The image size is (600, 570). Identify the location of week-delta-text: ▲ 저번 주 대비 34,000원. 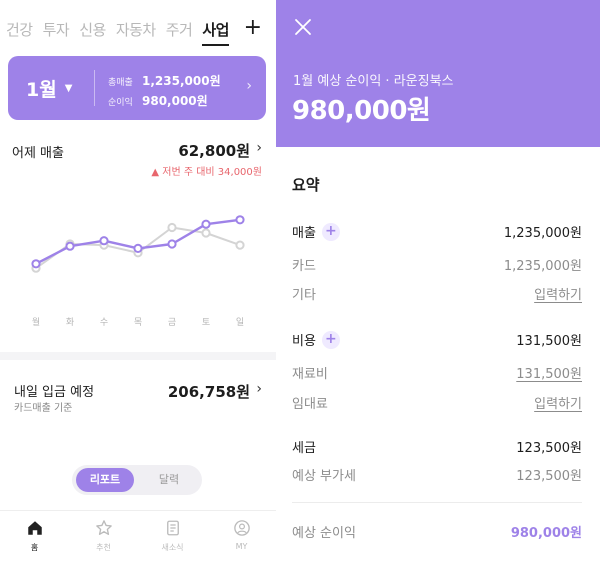
(206, 172).